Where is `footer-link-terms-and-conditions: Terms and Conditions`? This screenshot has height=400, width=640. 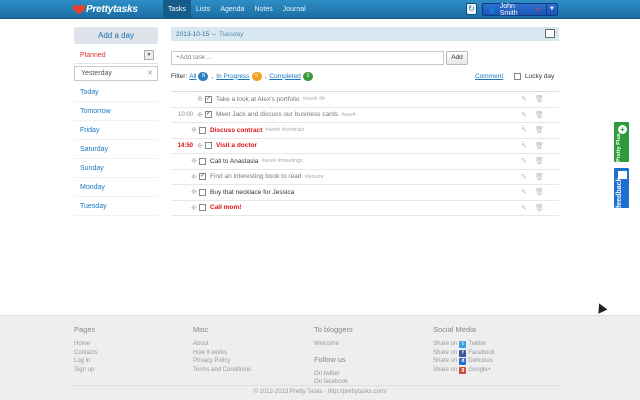
footer-link-terms-and-conditions: Terms and Conditions is located at coordinates (222, 370).